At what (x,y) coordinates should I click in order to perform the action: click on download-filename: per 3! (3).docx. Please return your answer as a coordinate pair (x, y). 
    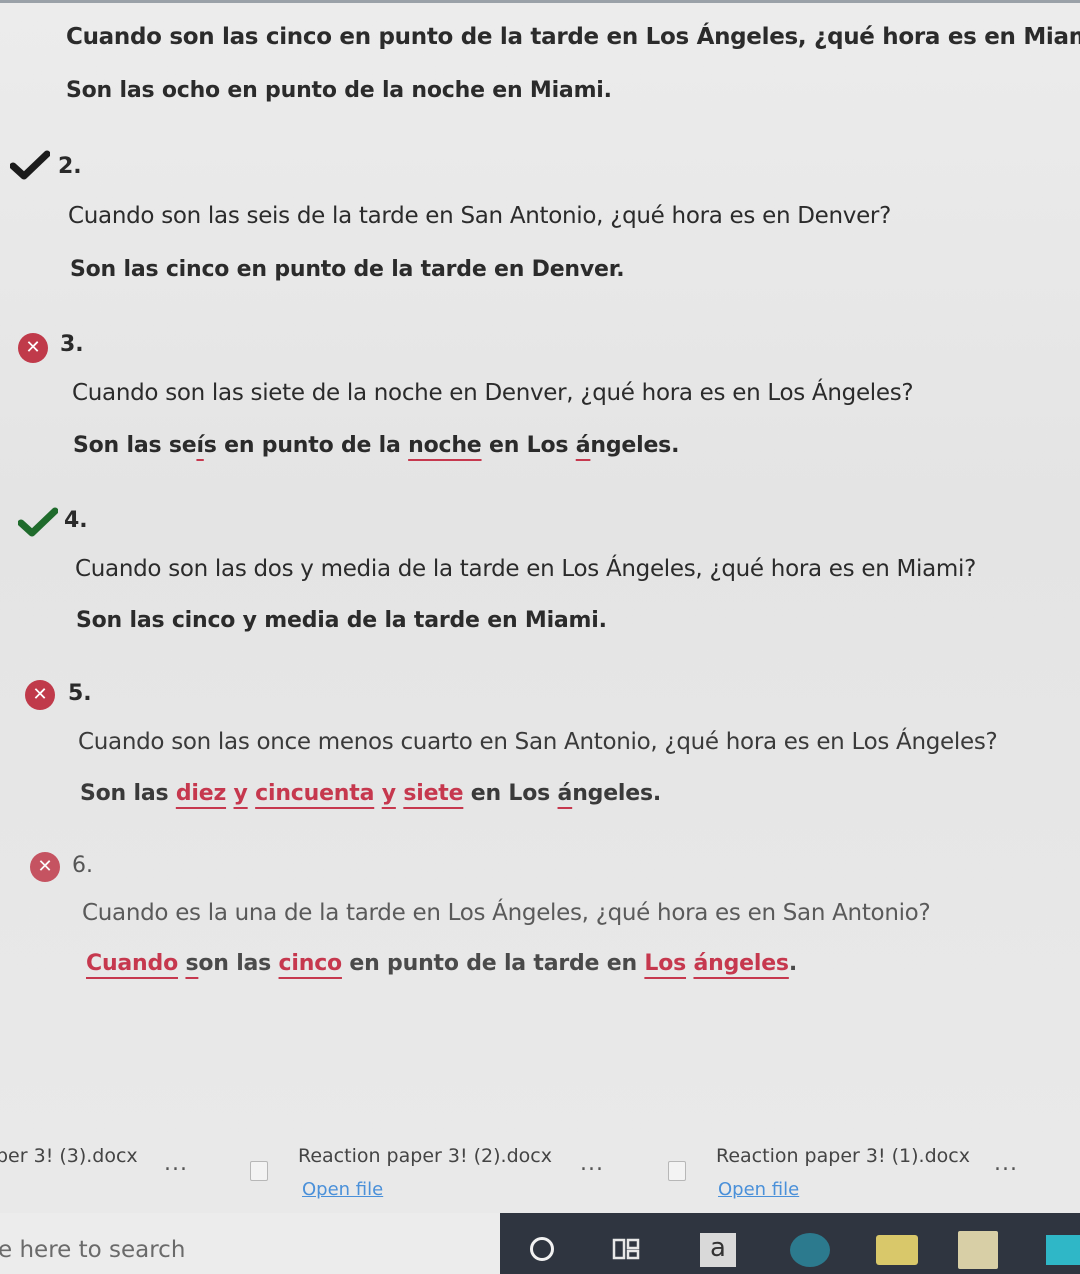
    Looking at the image, I should click on (69, 1156).